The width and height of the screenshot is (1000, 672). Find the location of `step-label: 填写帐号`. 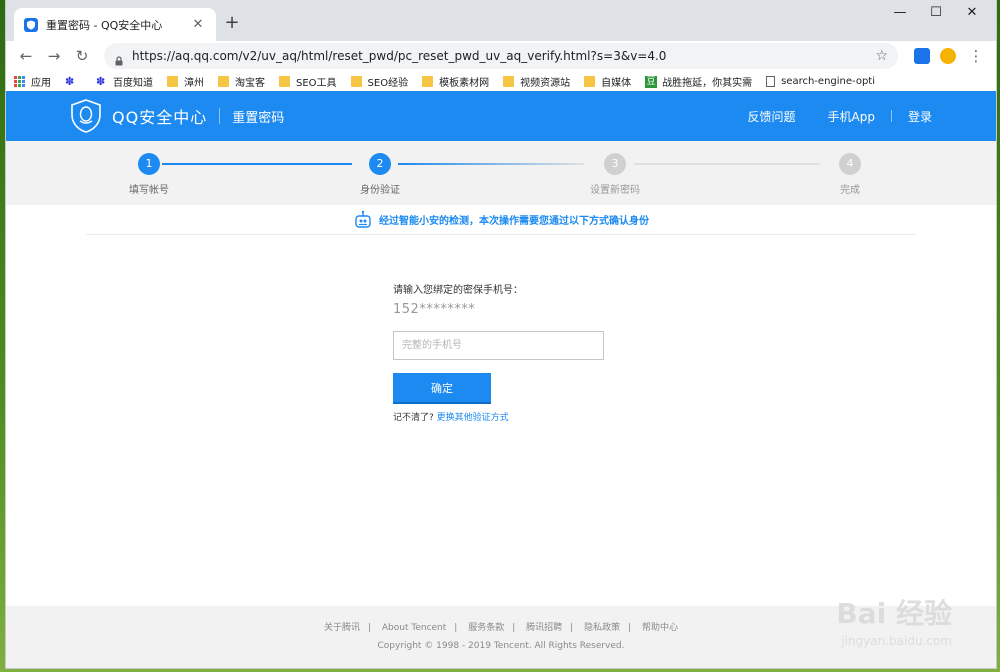

step-label: 填写帐号 is located at coordinates (149, 190).